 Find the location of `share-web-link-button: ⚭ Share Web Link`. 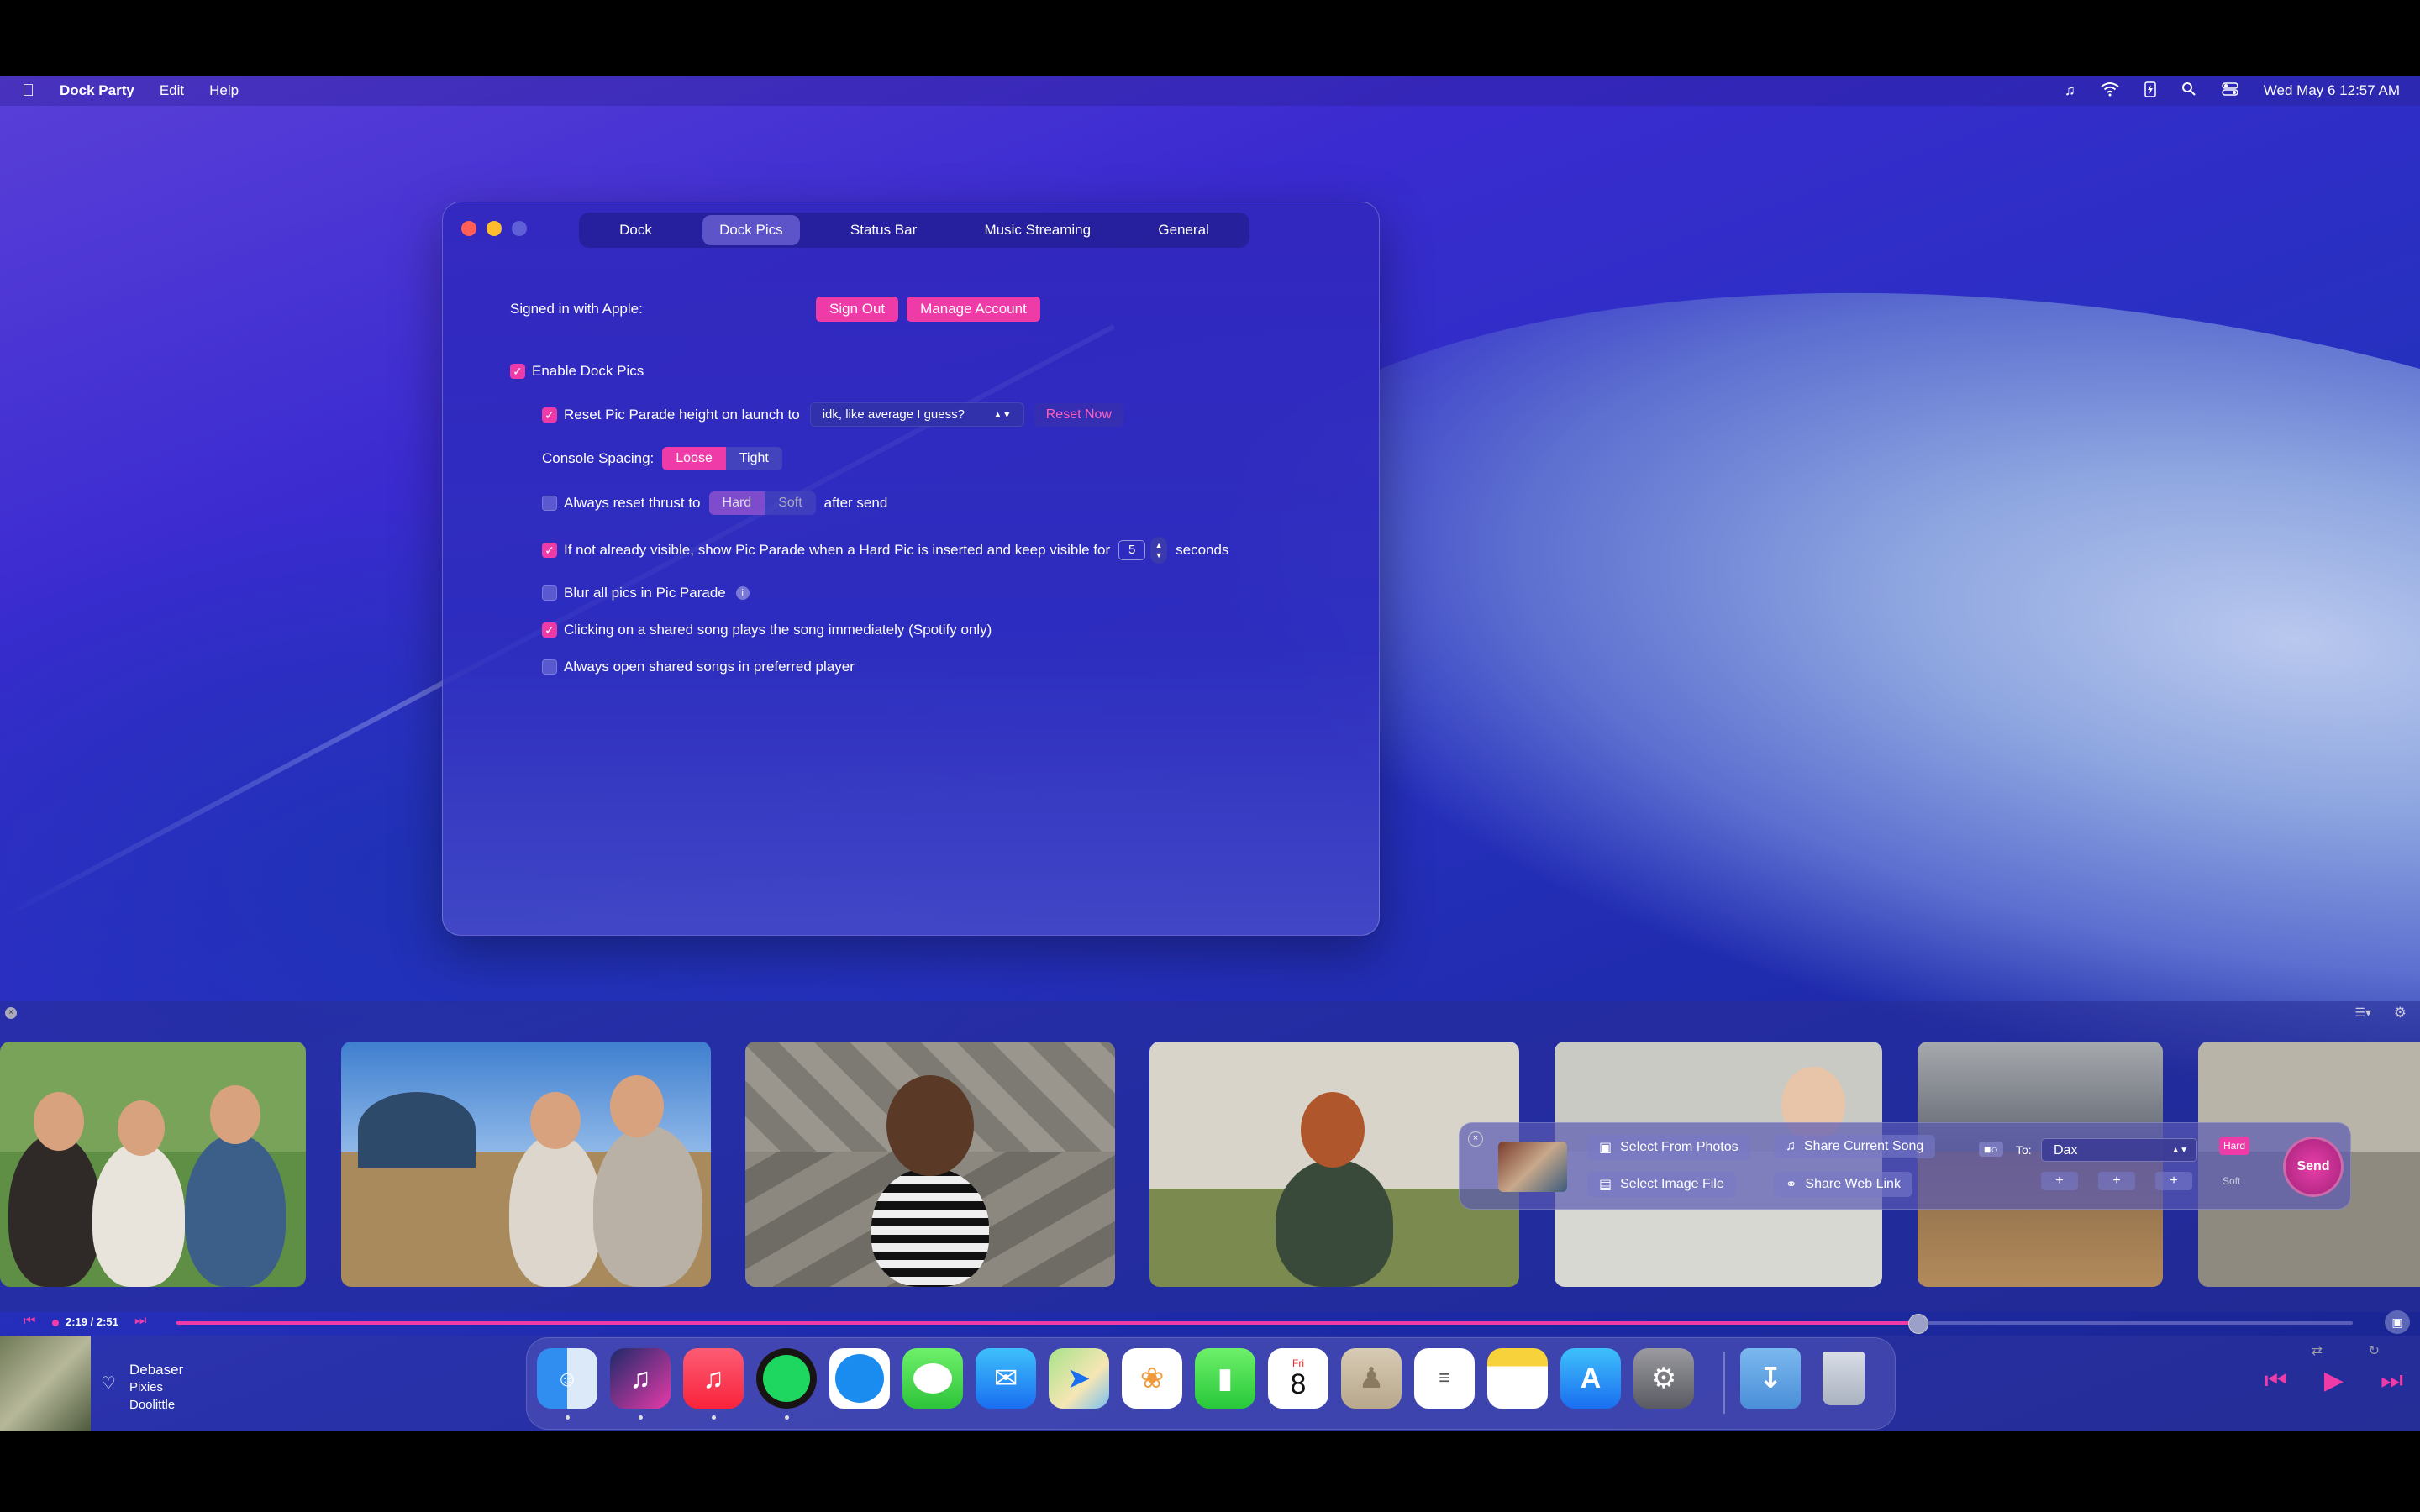

share-web-link-button: ⚭ Share Web Link is located at coordinates (1843, 1184).